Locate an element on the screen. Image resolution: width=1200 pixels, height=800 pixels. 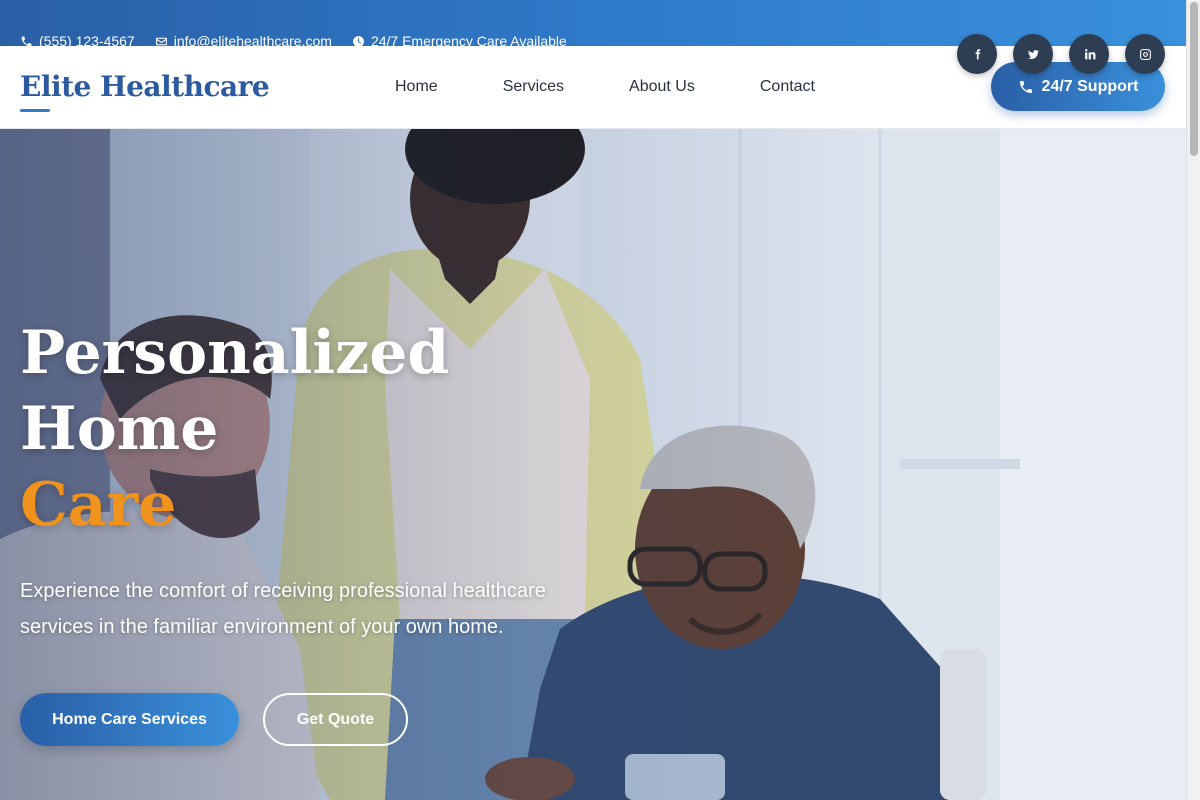
phone-icon is located at coordinates (1025, 86).